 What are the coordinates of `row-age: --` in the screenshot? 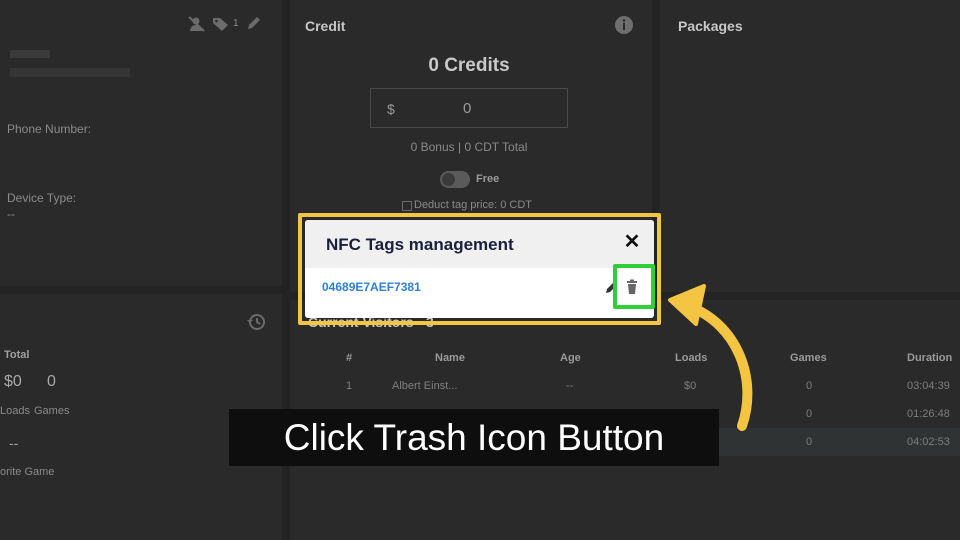 It's located at (570, 386).